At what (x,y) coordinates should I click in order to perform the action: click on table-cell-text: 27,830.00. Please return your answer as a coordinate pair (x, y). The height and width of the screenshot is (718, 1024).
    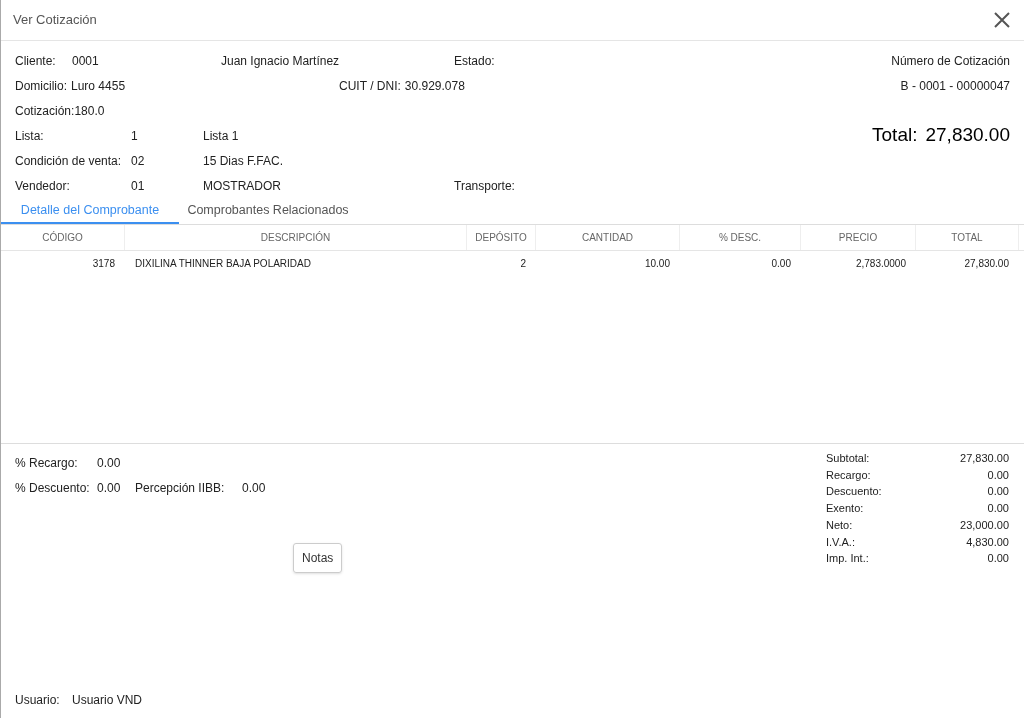
    Looking at the image, I should click on (986, 263).